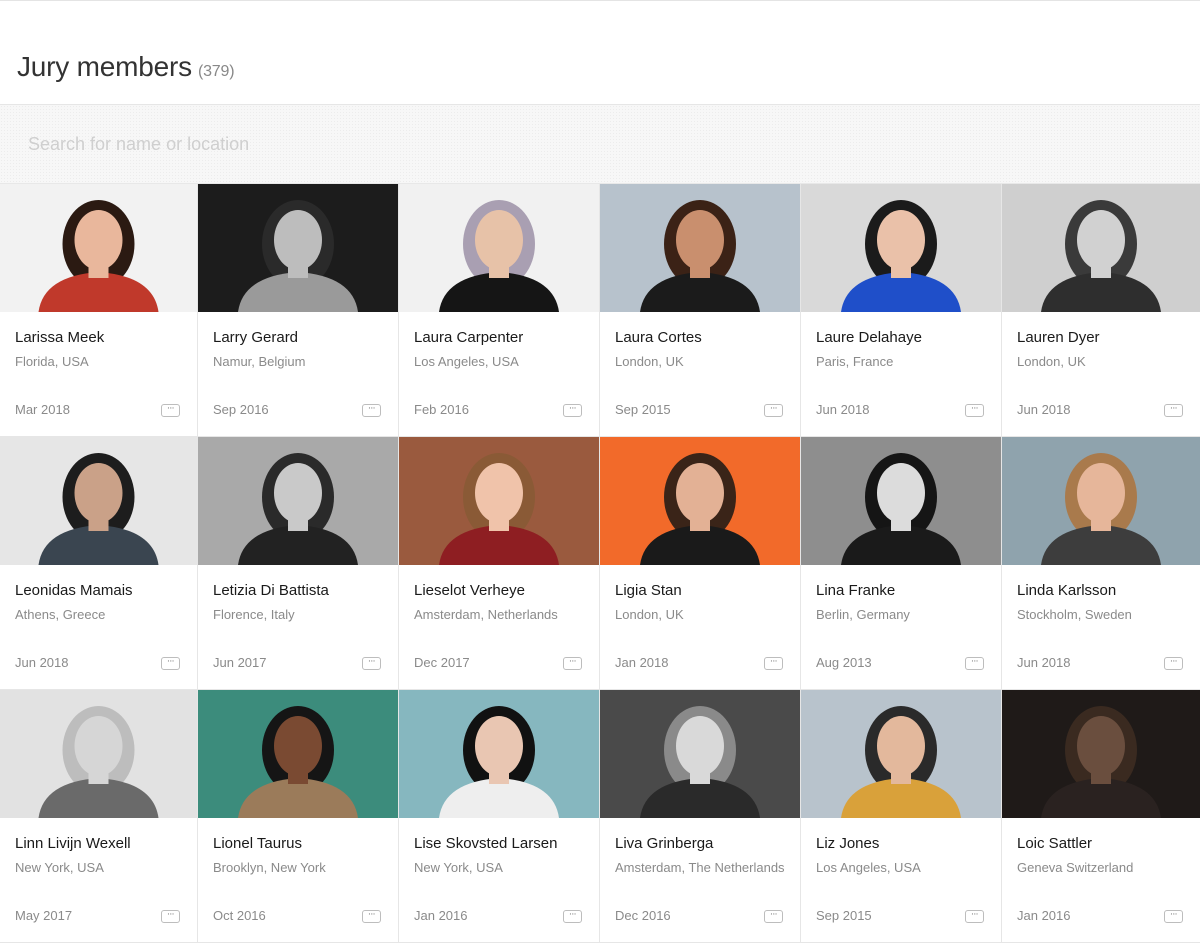 This screenshot has height=943, width=1200. What do you see at coordinates (52, 361) in the screenshot?
I see `member-location: Florida, USA` at bounding box center [52, 361].